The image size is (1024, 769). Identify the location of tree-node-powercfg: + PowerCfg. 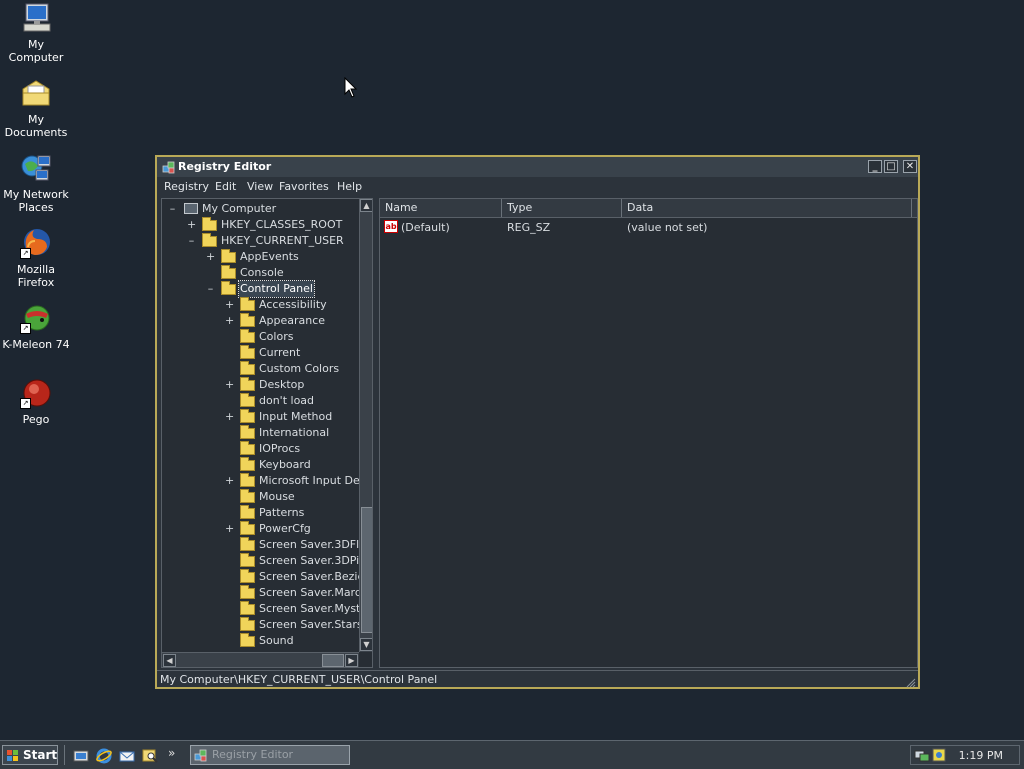
(260, 529).